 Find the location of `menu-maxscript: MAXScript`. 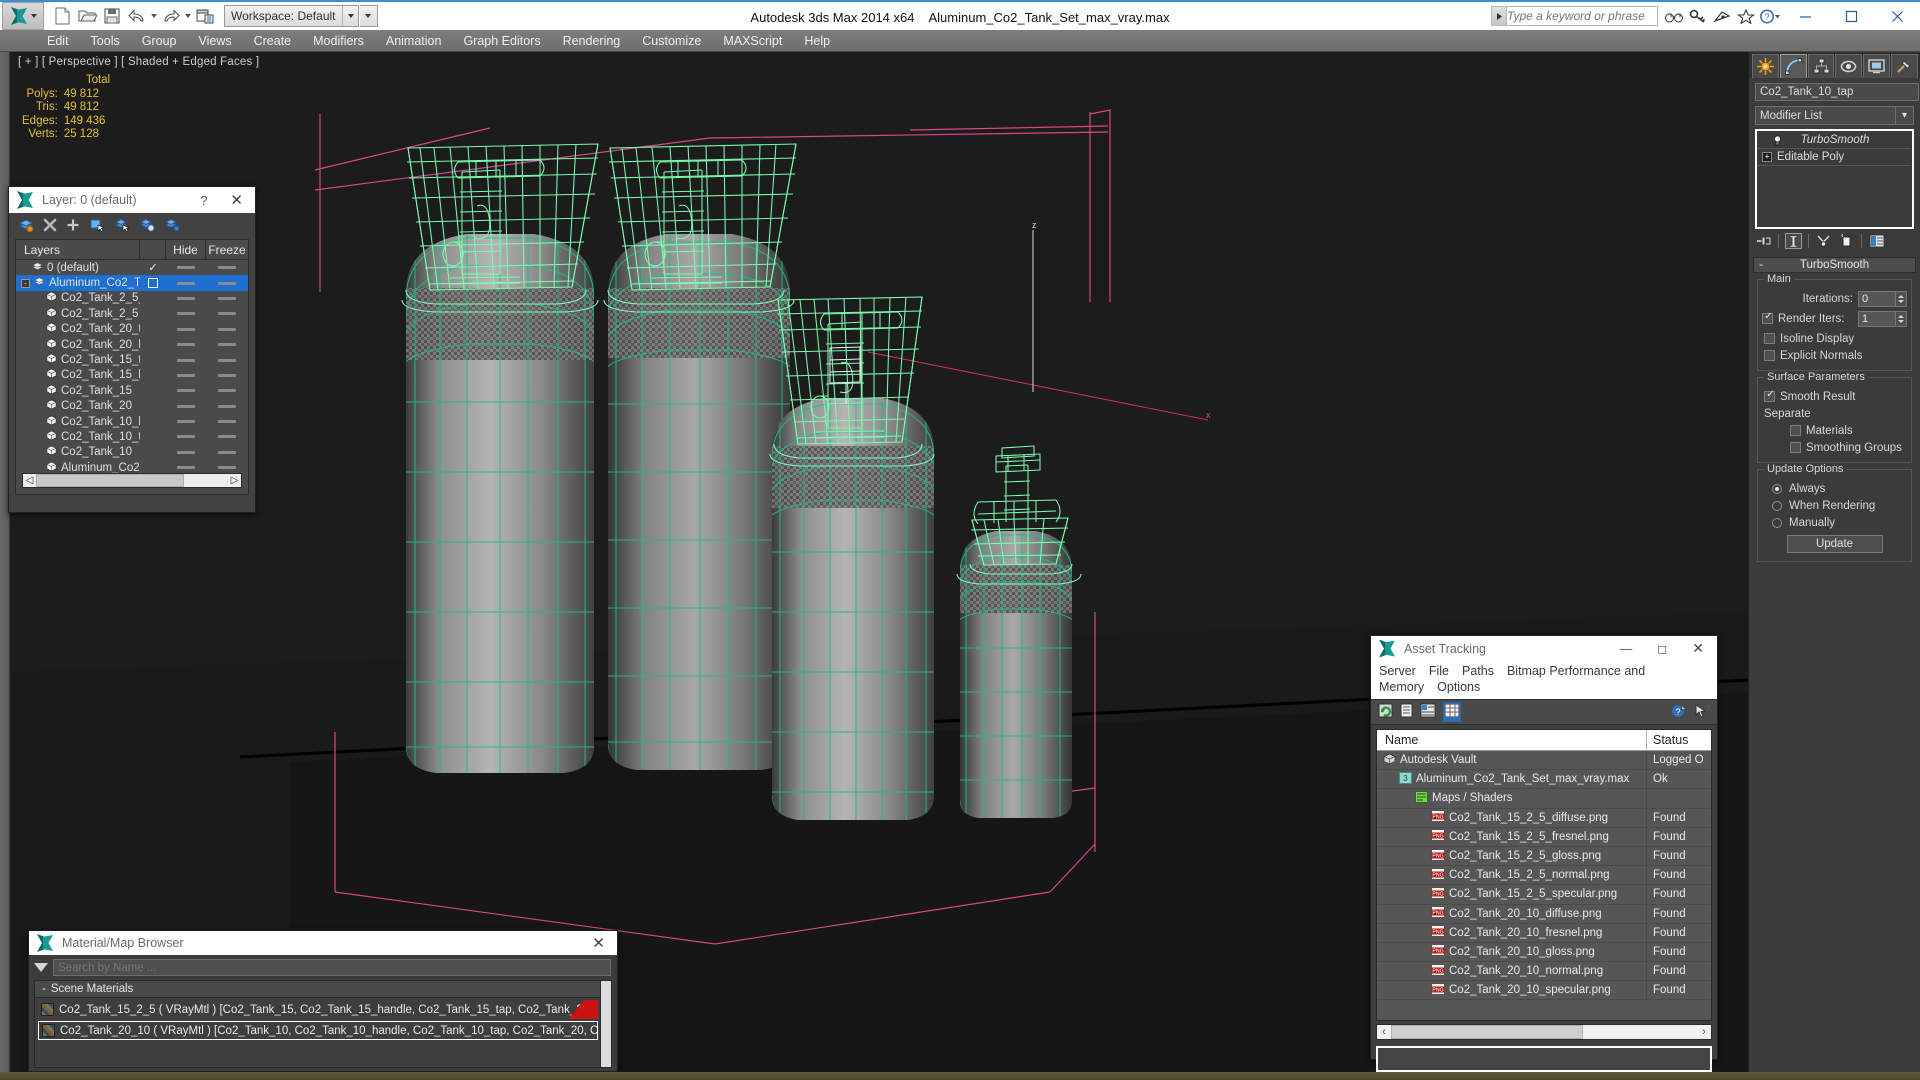

menu-maxscript: MAXScript is located at coordinates (752, 41).